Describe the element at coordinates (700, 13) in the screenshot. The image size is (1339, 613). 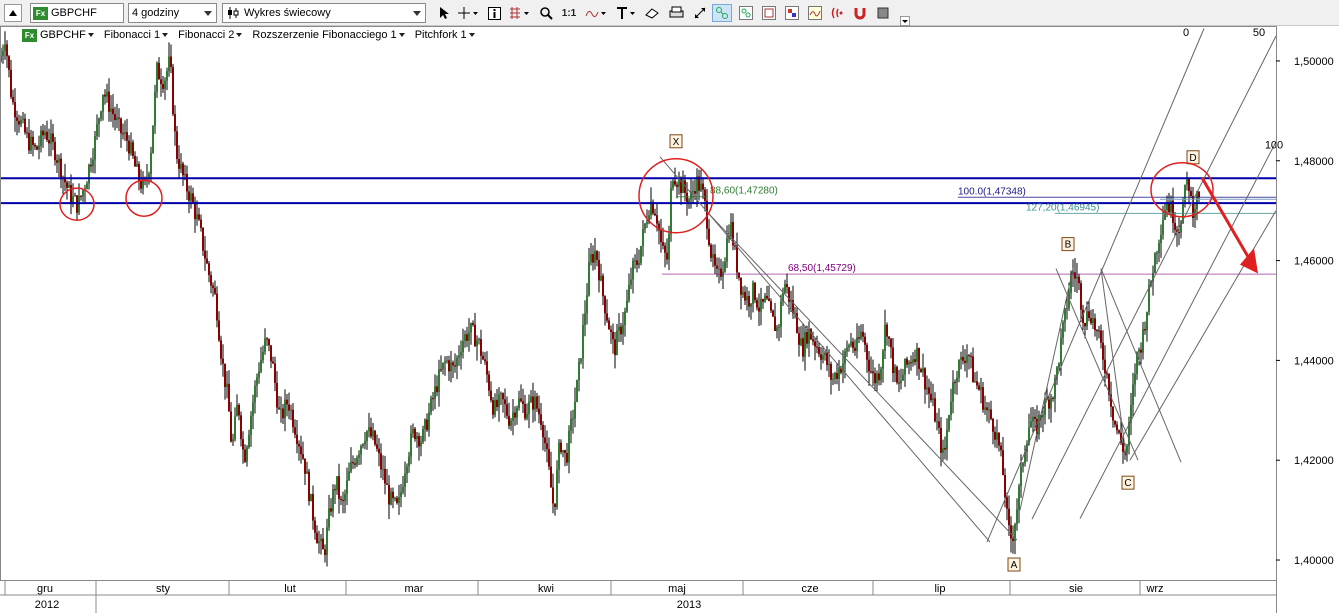
I see `expand-arrows-icon` at that location.